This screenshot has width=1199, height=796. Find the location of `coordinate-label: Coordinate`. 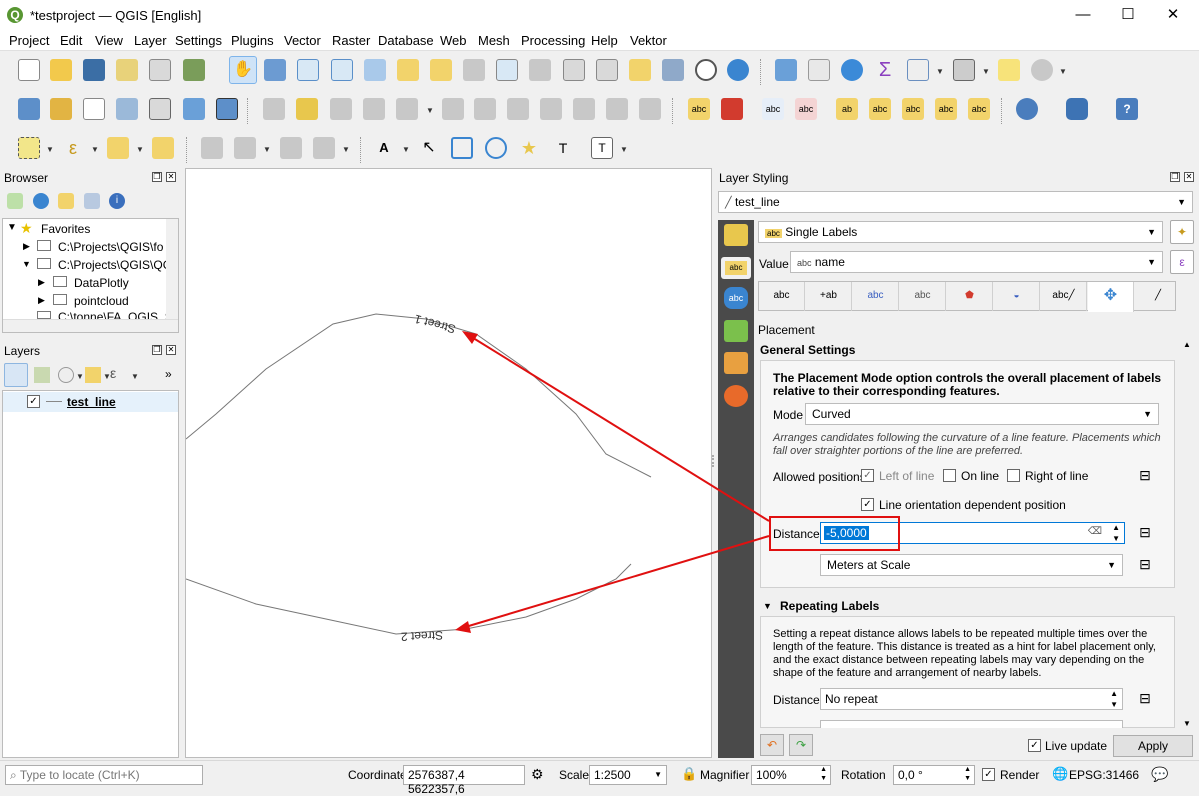

coordinate-label: Coordinate is located at coordinates (377, 775).